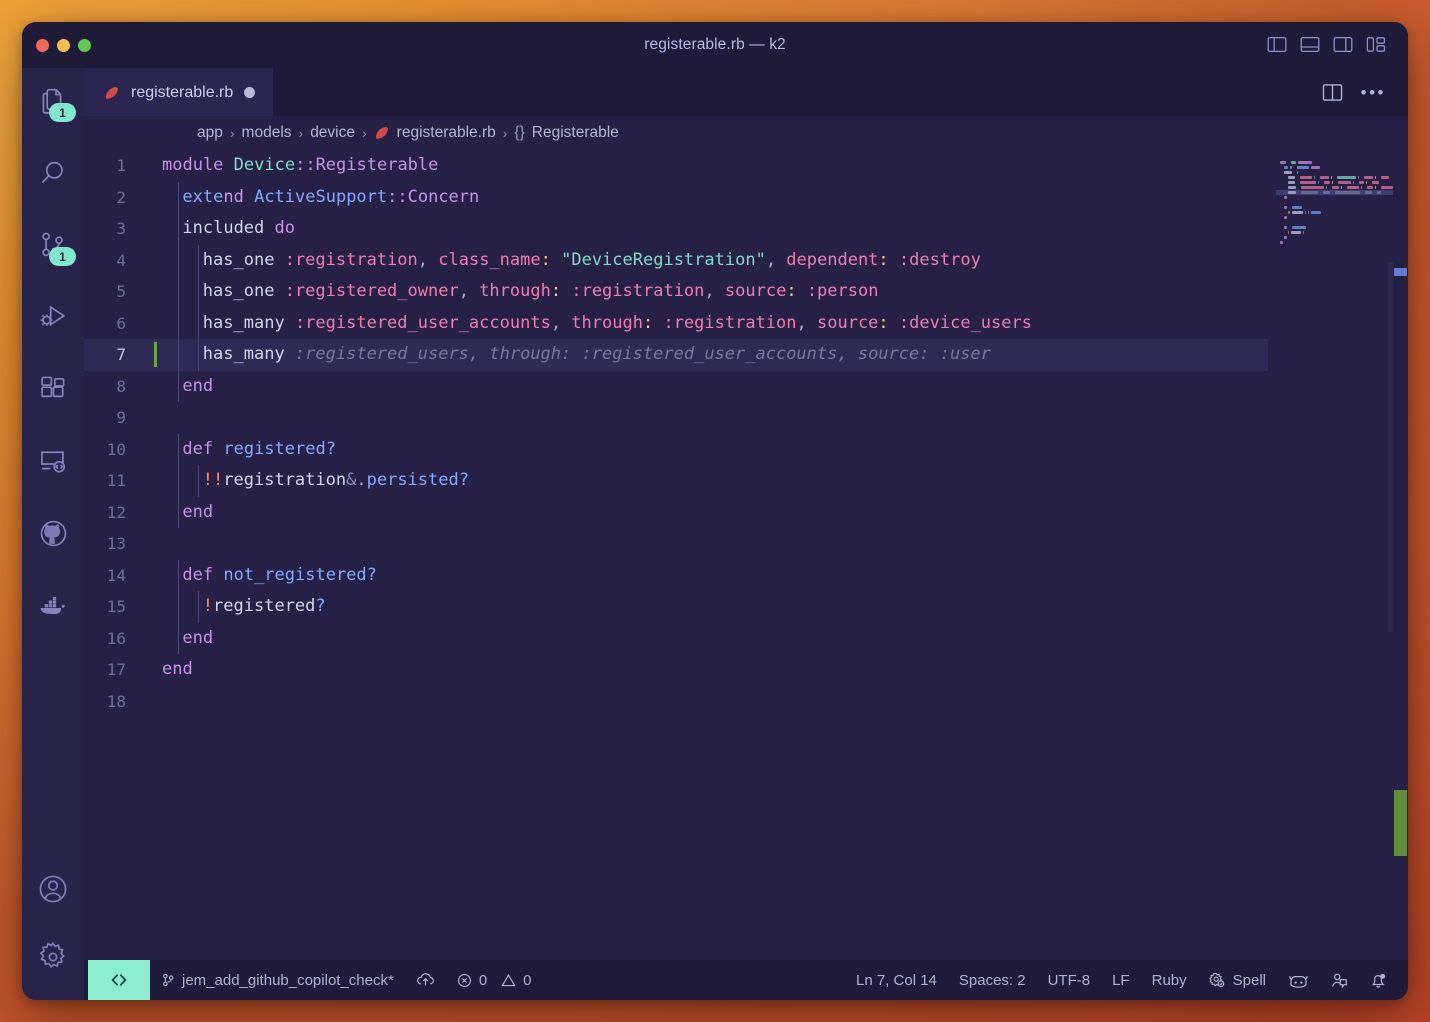  I want to click on code-token: :registration, so click(351, 259).